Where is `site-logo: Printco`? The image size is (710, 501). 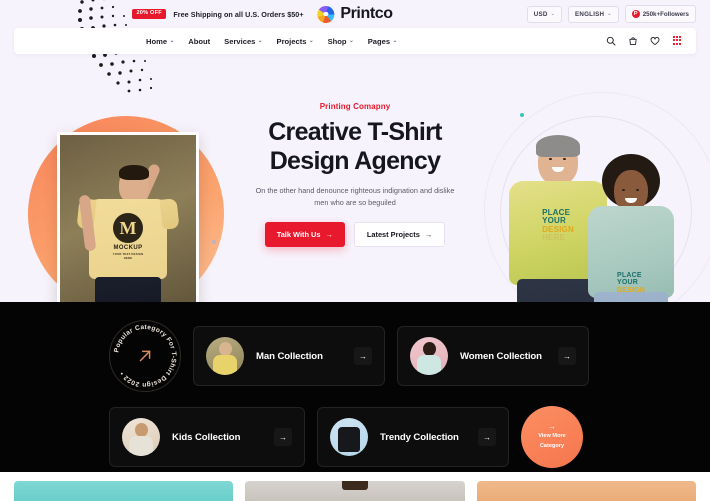 site-logo: Printco is located at coordinates (355, 14).